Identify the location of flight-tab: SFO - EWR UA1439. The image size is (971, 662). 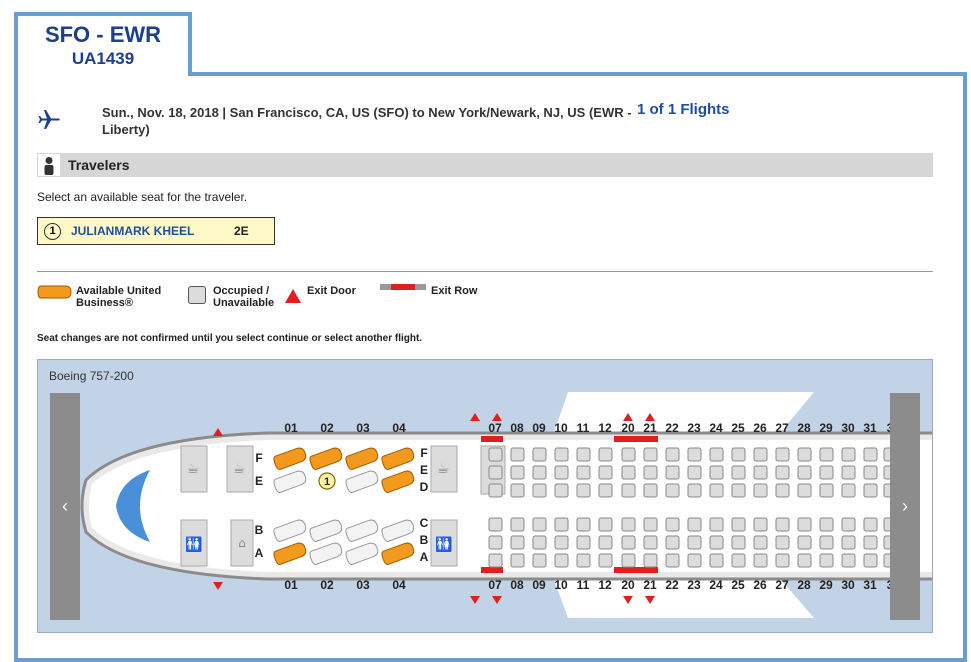
(103, 44).